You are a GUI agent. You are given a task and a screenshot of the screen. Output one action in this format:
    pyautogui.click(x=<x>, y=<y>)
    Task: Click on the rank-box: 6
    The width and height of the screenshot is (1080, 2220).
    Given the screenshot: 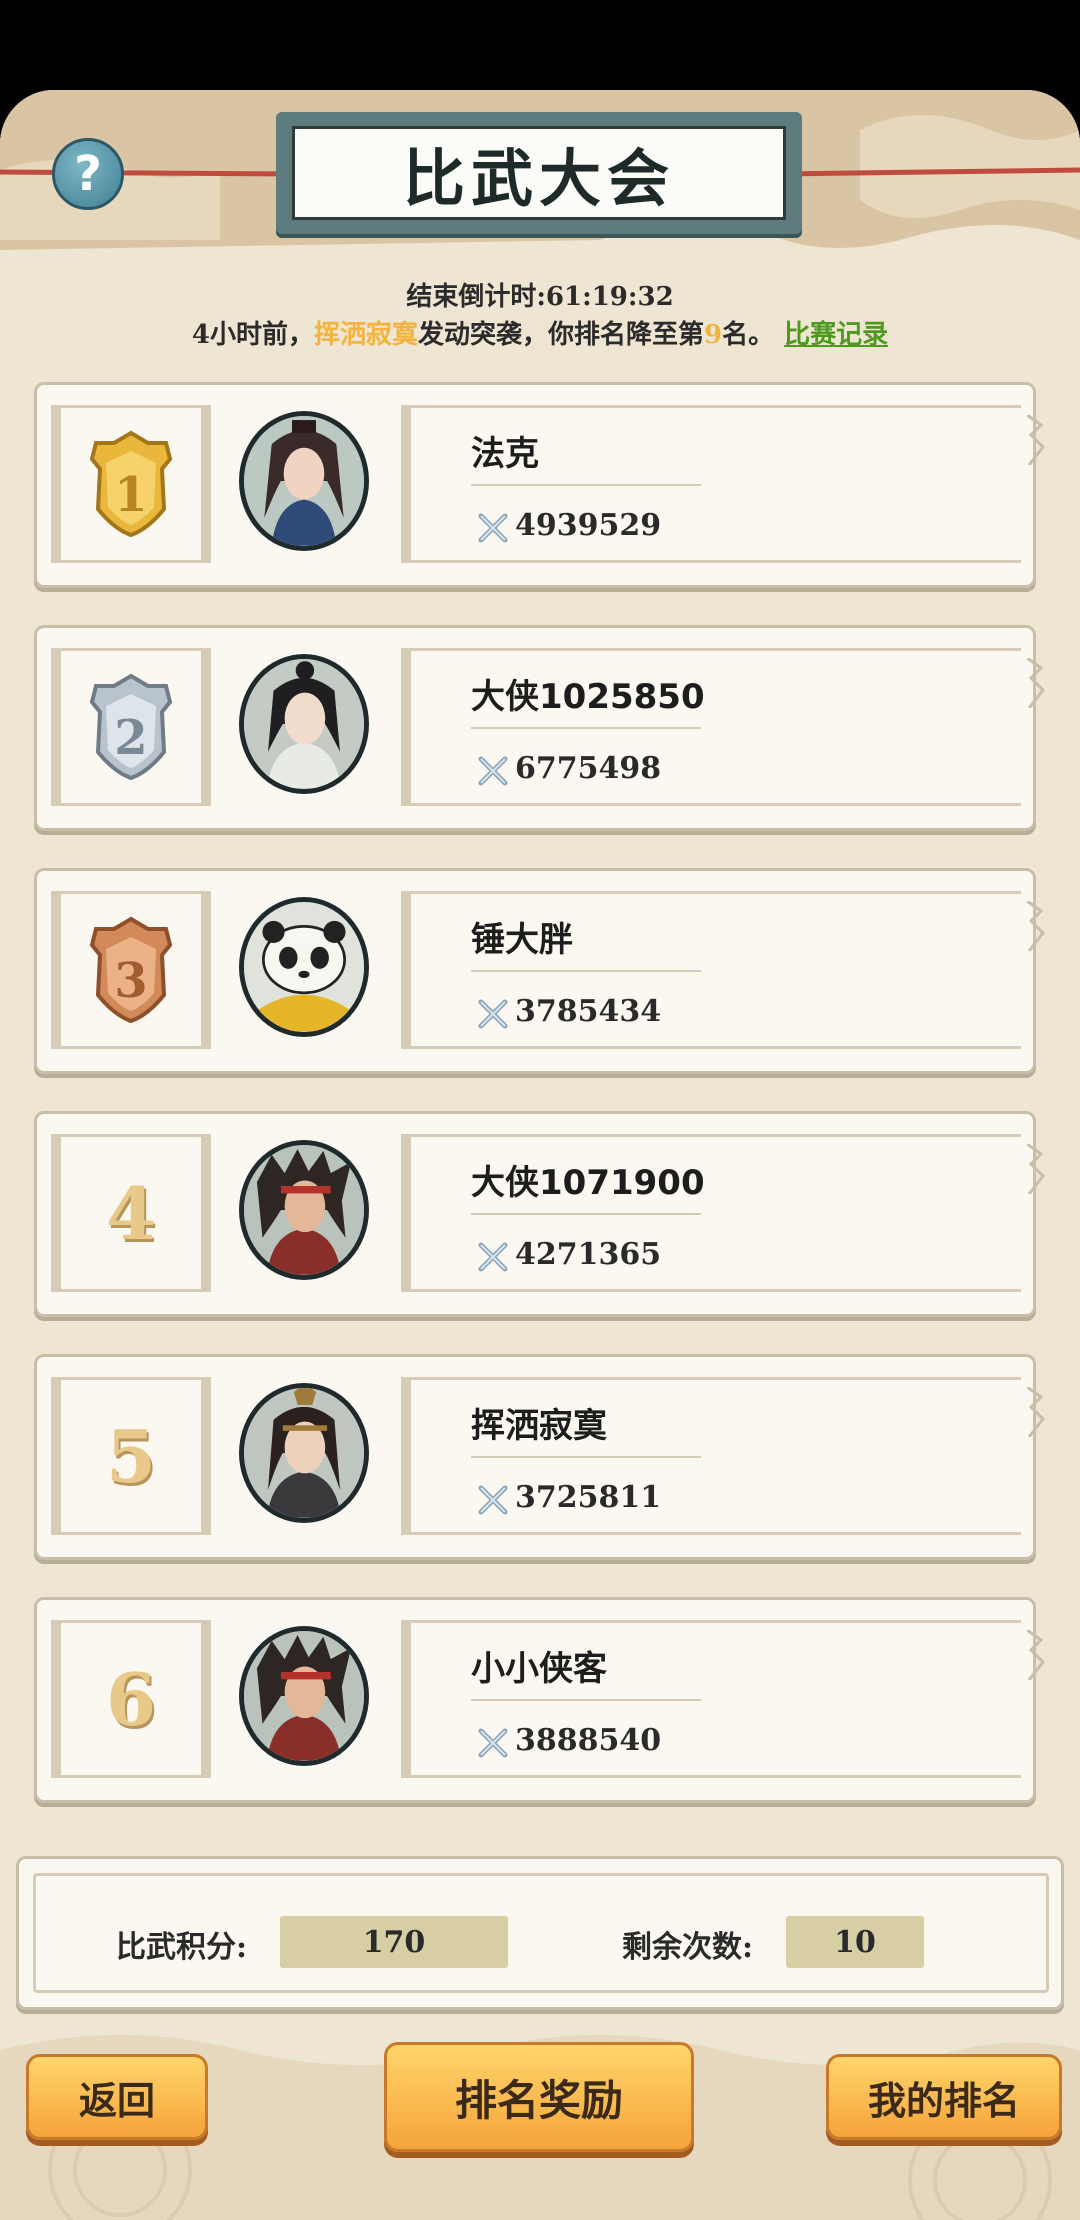 What is the action you would take?
    pyautogui.click(x=131, y=1699)
    